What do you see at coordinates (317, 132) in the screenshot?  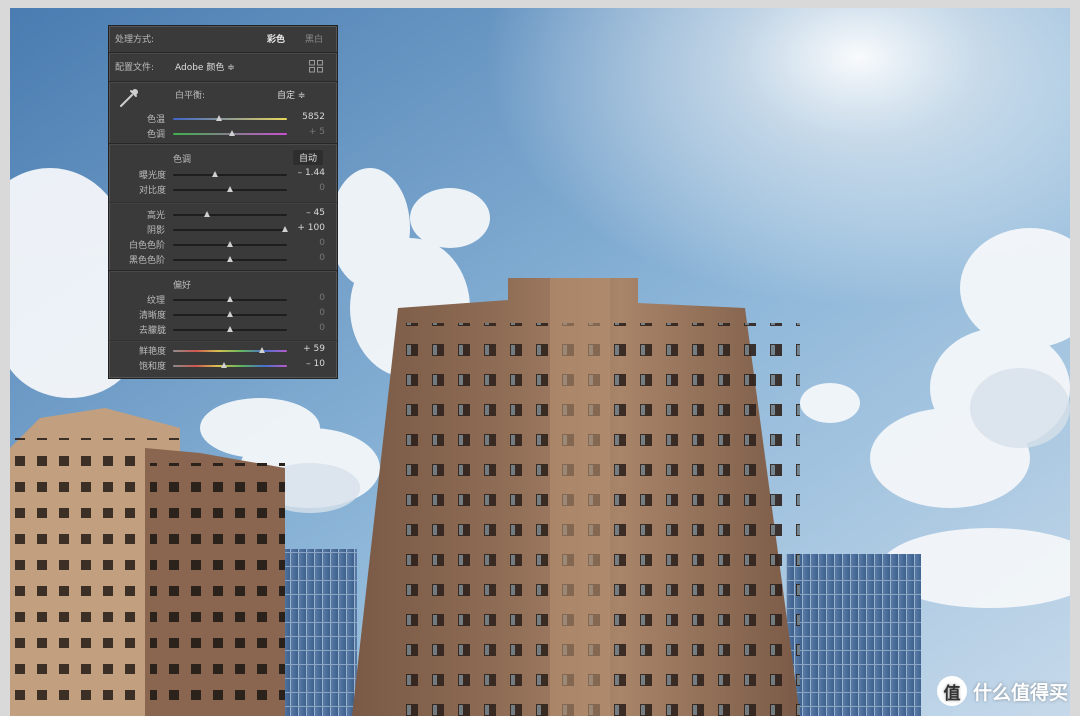 I see `tint-value: + 5` at bounding box center [317, 132].